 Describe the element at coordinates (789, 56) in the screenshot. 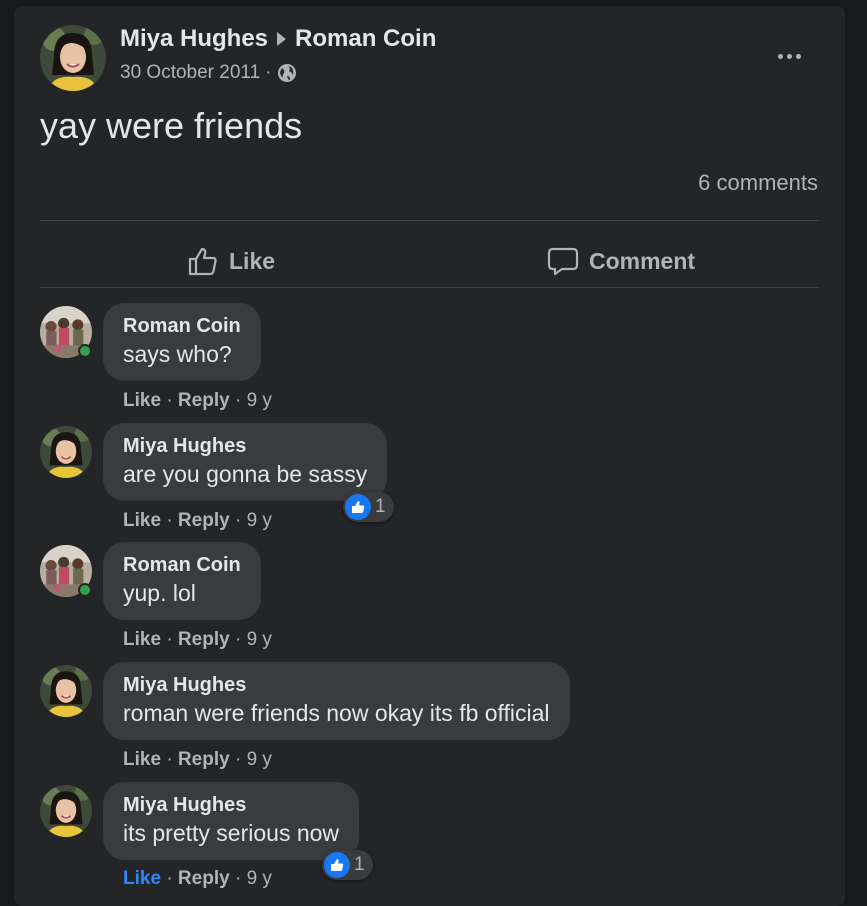

I see `more-options-icon` at that location.